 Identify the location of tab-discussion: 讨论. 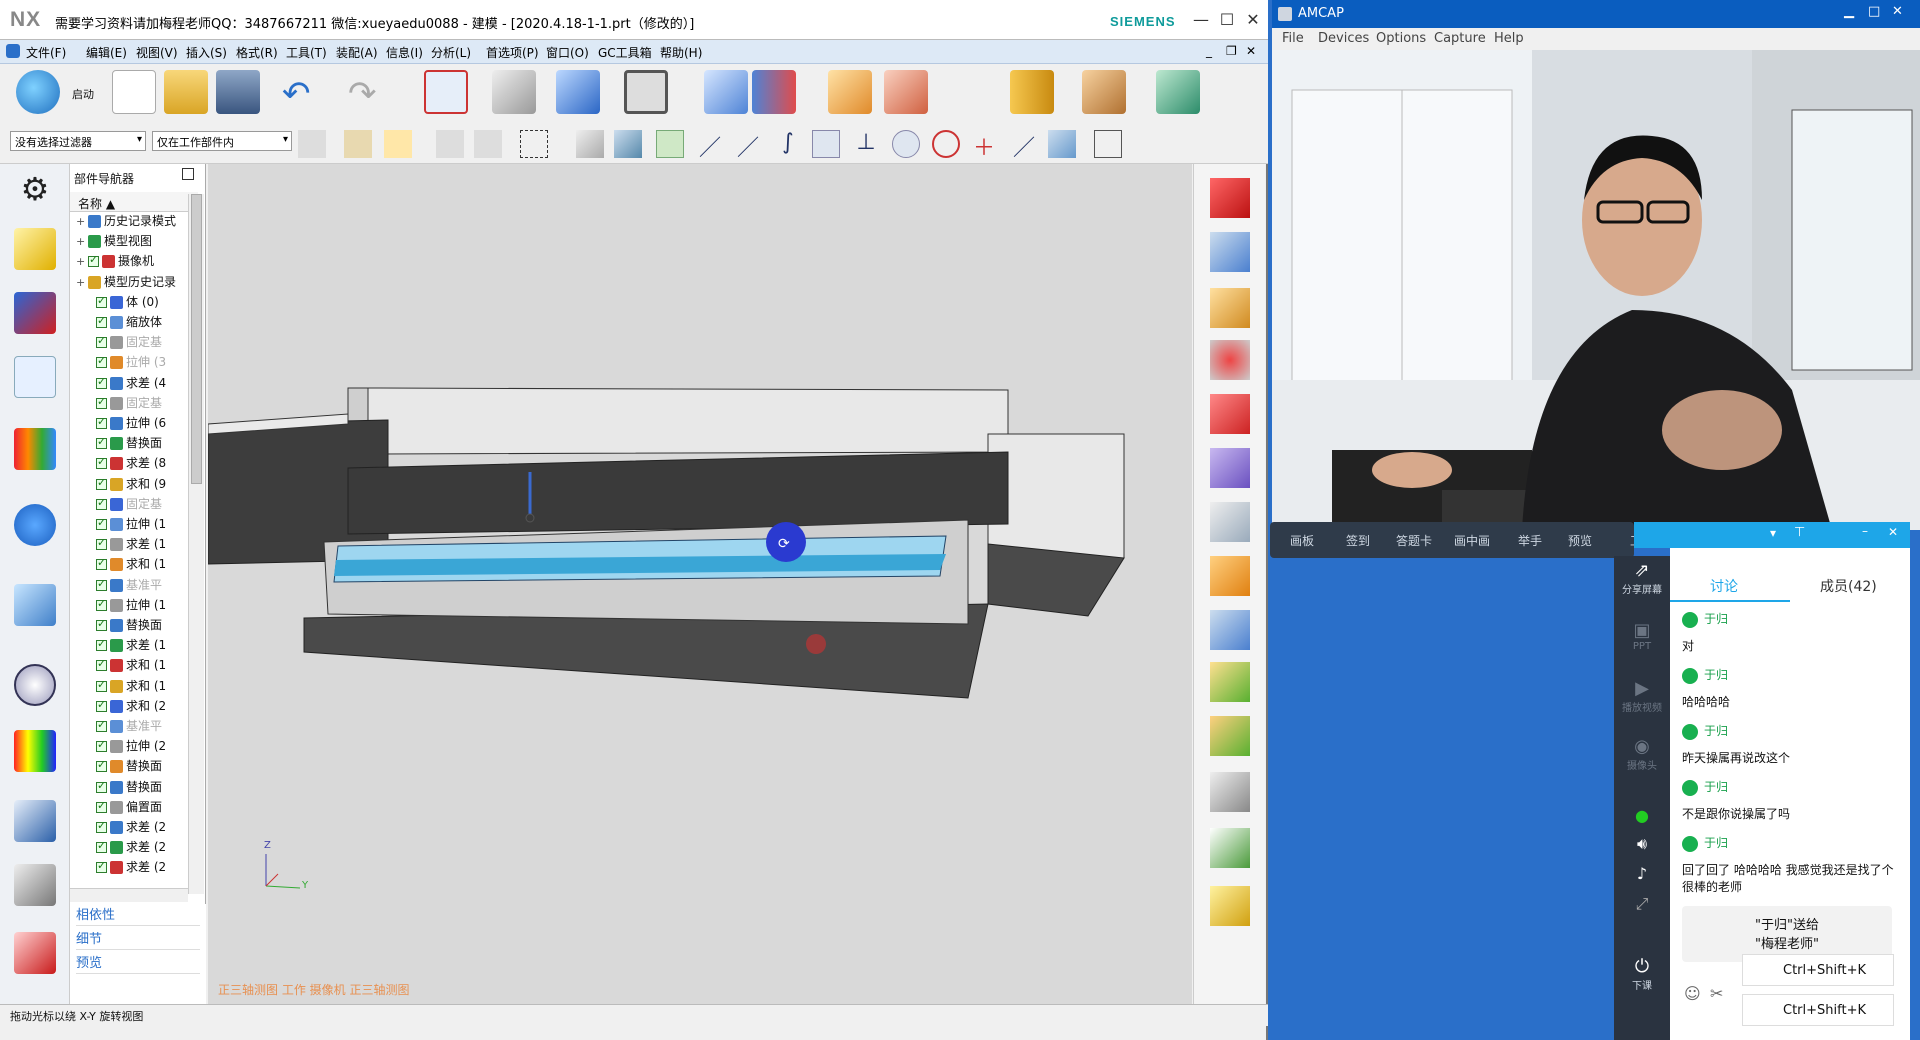
(1724, 586).